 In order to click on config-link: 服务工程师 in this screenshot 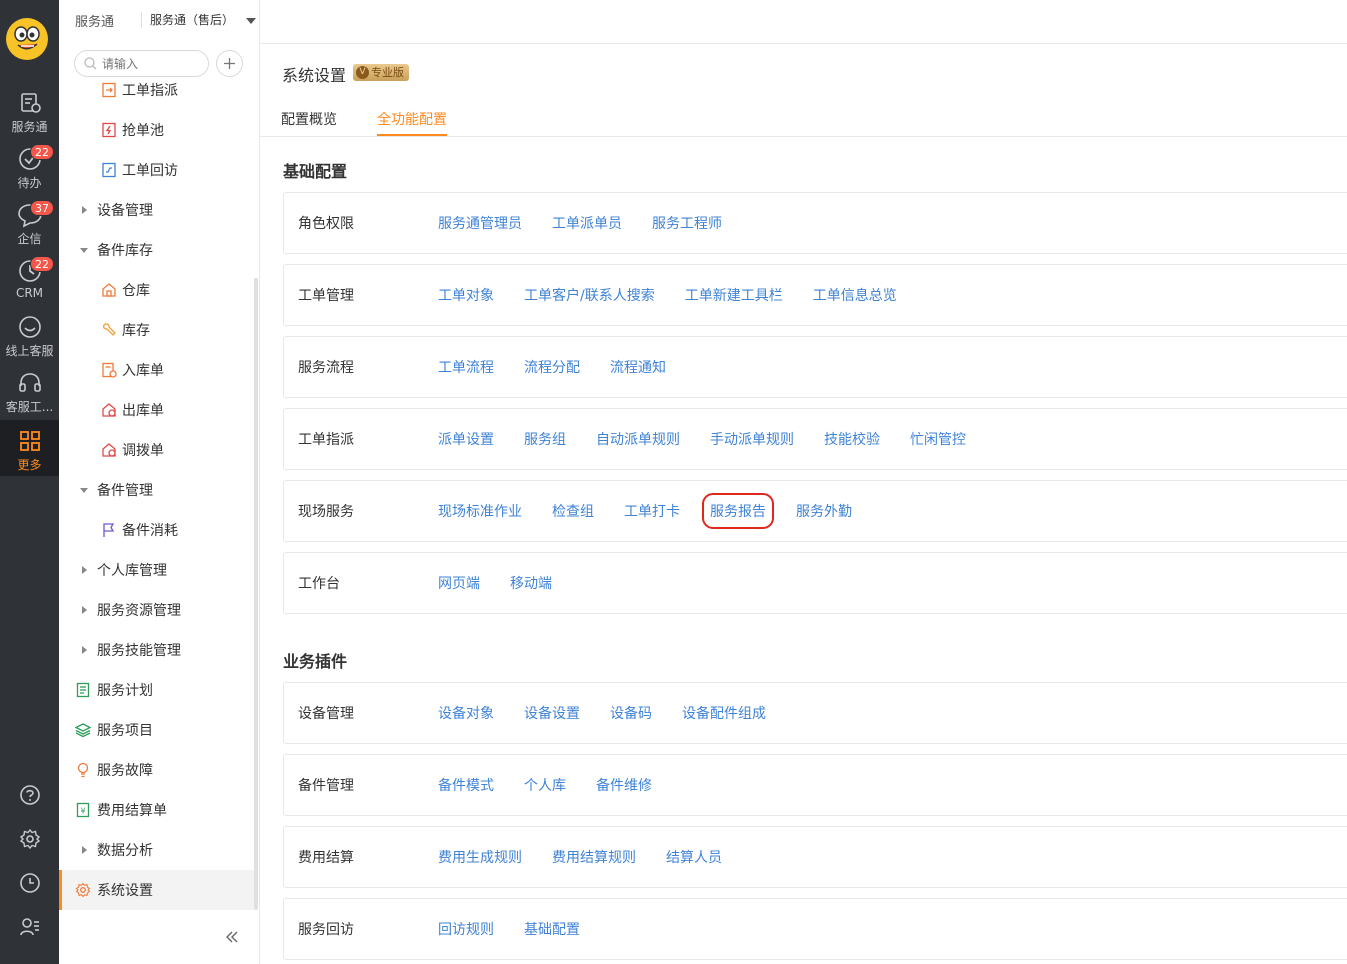, I will do `click(687, 223)`.